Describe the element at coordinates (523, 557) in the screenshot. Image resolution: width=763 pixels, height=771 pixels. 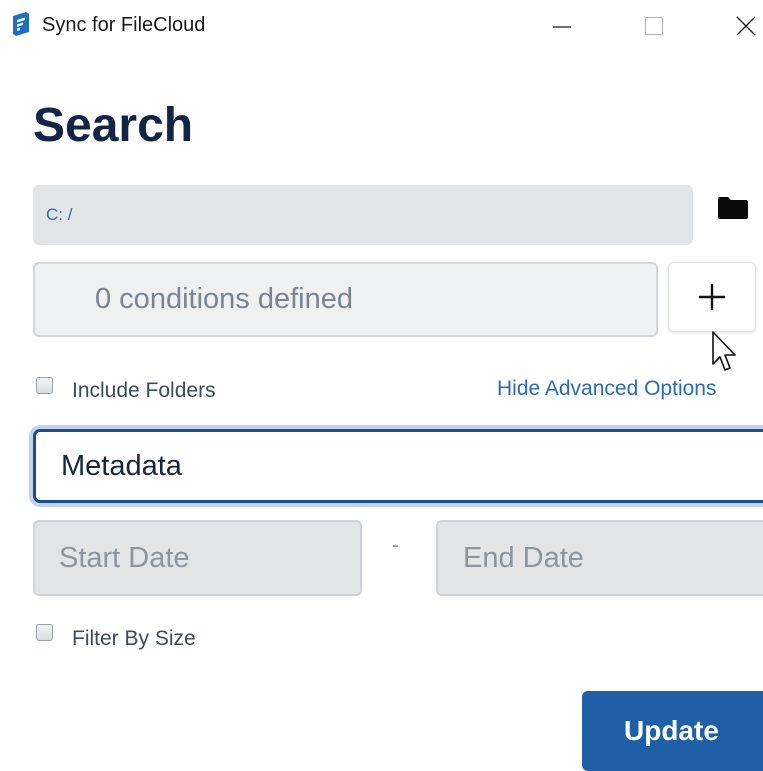
I see `end-date-placeholder: End Date` at that location.